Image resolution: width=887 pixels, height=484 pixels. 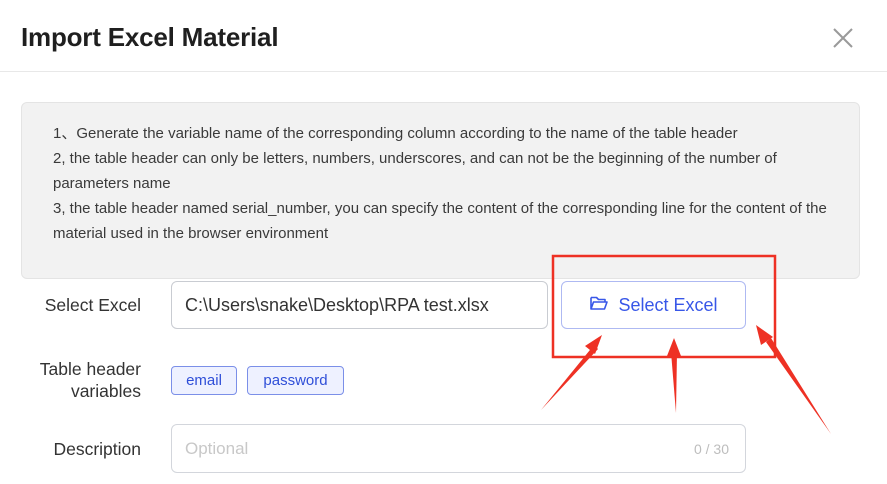 I want to click on excel-path-field, so click(x=359, y=305).